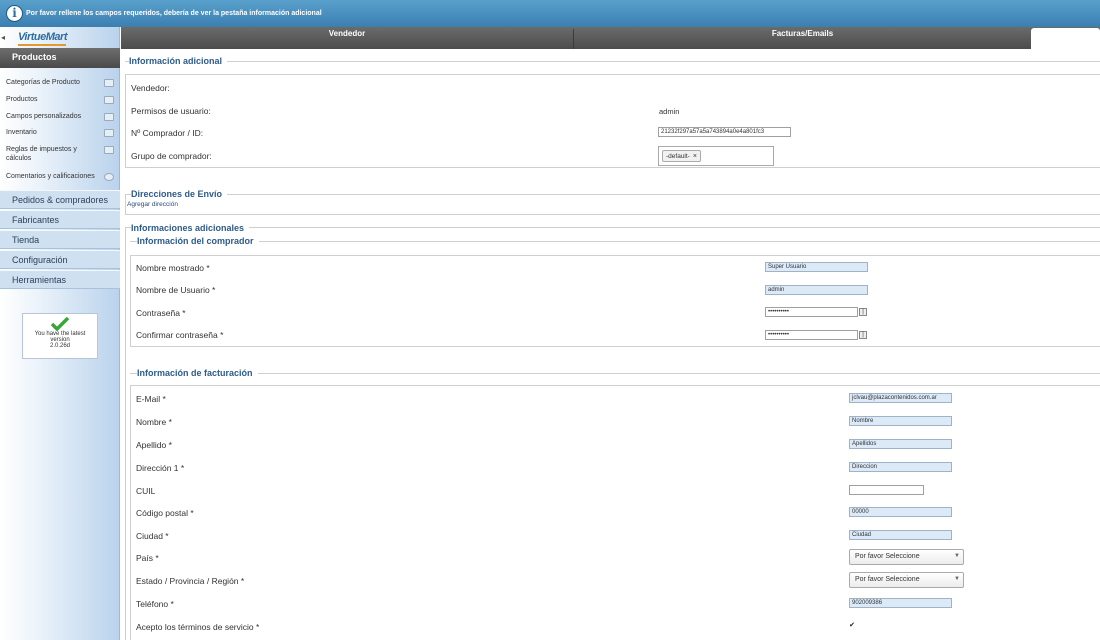  Describe the element at coordinates (612, 121) in the screenshot. I see `info-adicional-box` at that location.